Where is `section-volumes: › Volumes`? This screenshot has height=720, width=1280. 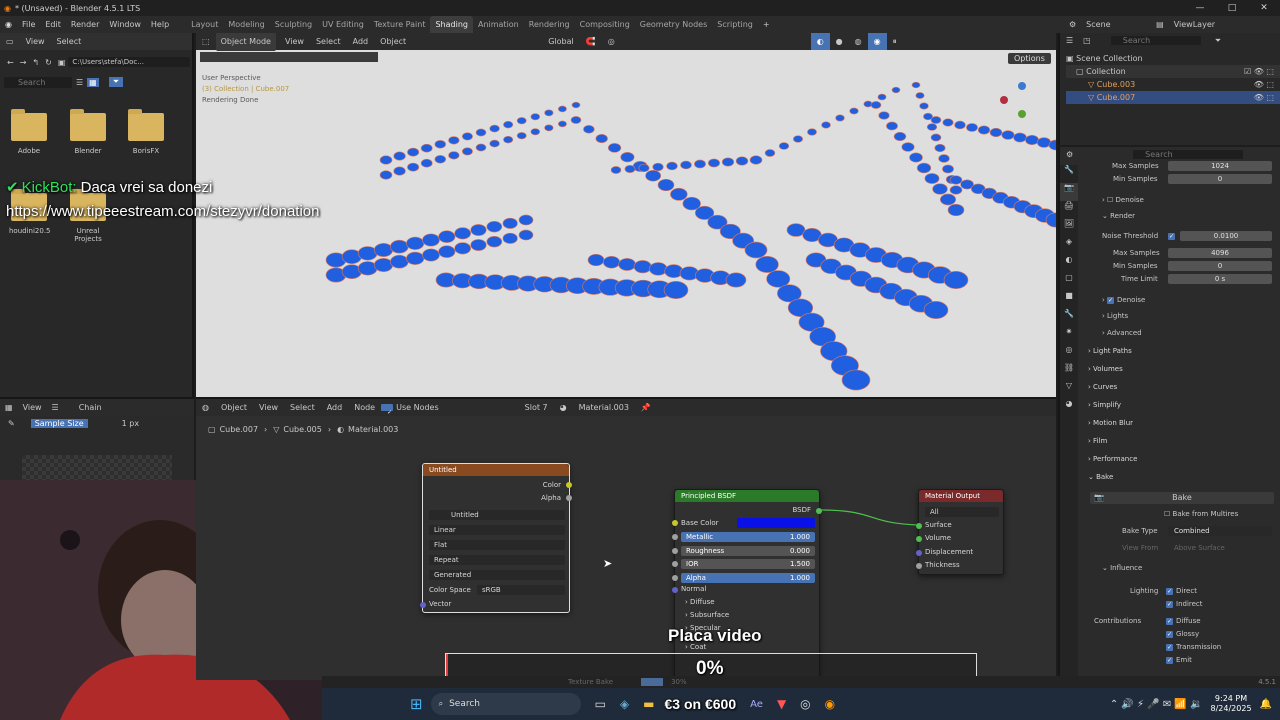
section-volumes: › Volumes is located at coordinates (1105, 369).